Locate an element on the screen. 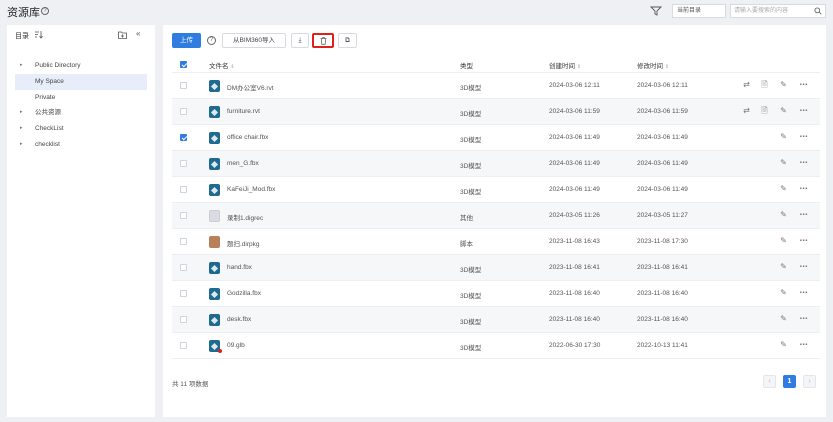 The height and width of the screenshot is (422, 833). file-type: 3D模型 is located at coordinates (471, 296).